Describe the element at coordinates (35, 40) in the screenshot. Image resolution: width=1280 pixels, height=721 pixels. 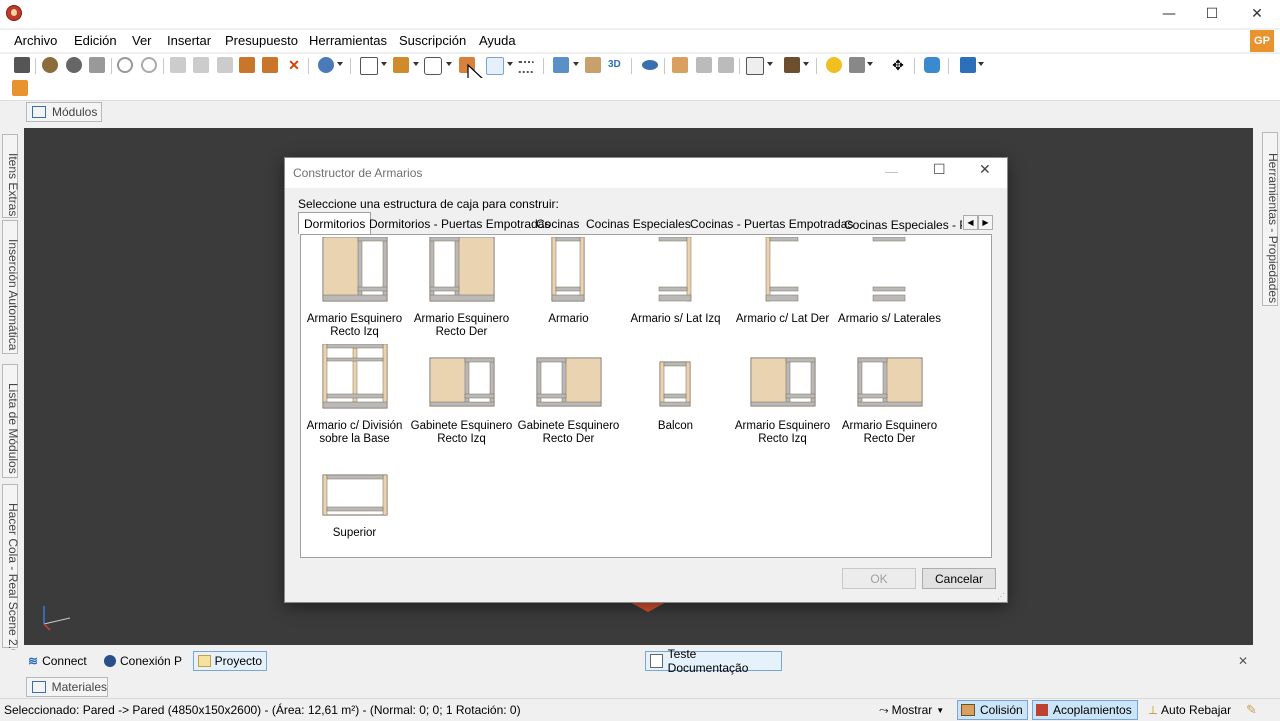
I see `menu-archivo: Archivo` at that location.